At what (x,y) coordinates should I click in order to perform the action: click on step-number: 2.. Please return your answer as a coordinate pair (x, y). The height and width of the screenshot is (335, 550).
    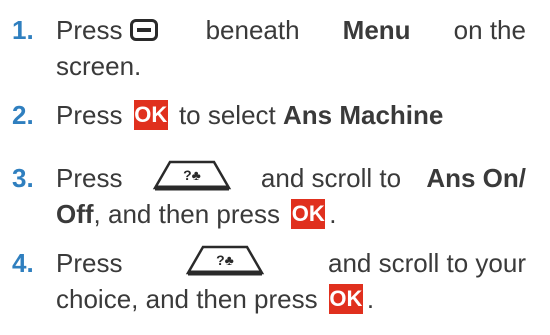
    Looking at the image, I should click on (23, 115).